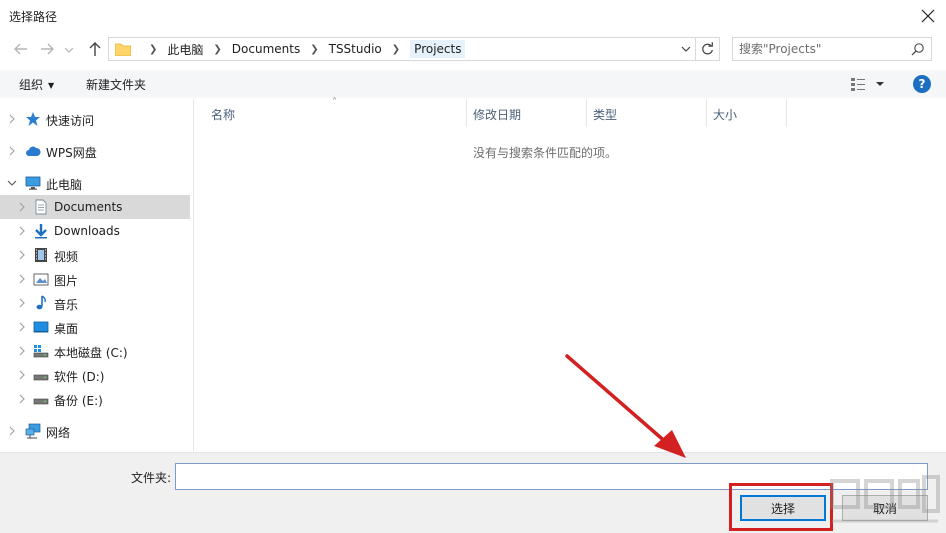 Image resolution: width=946 pixels, height=533 pixels. Describe the element at coordinates (473, 84) in the screenshot. I see `command-bar: 组织 ▼ 新建文件夹 ?` at that location.